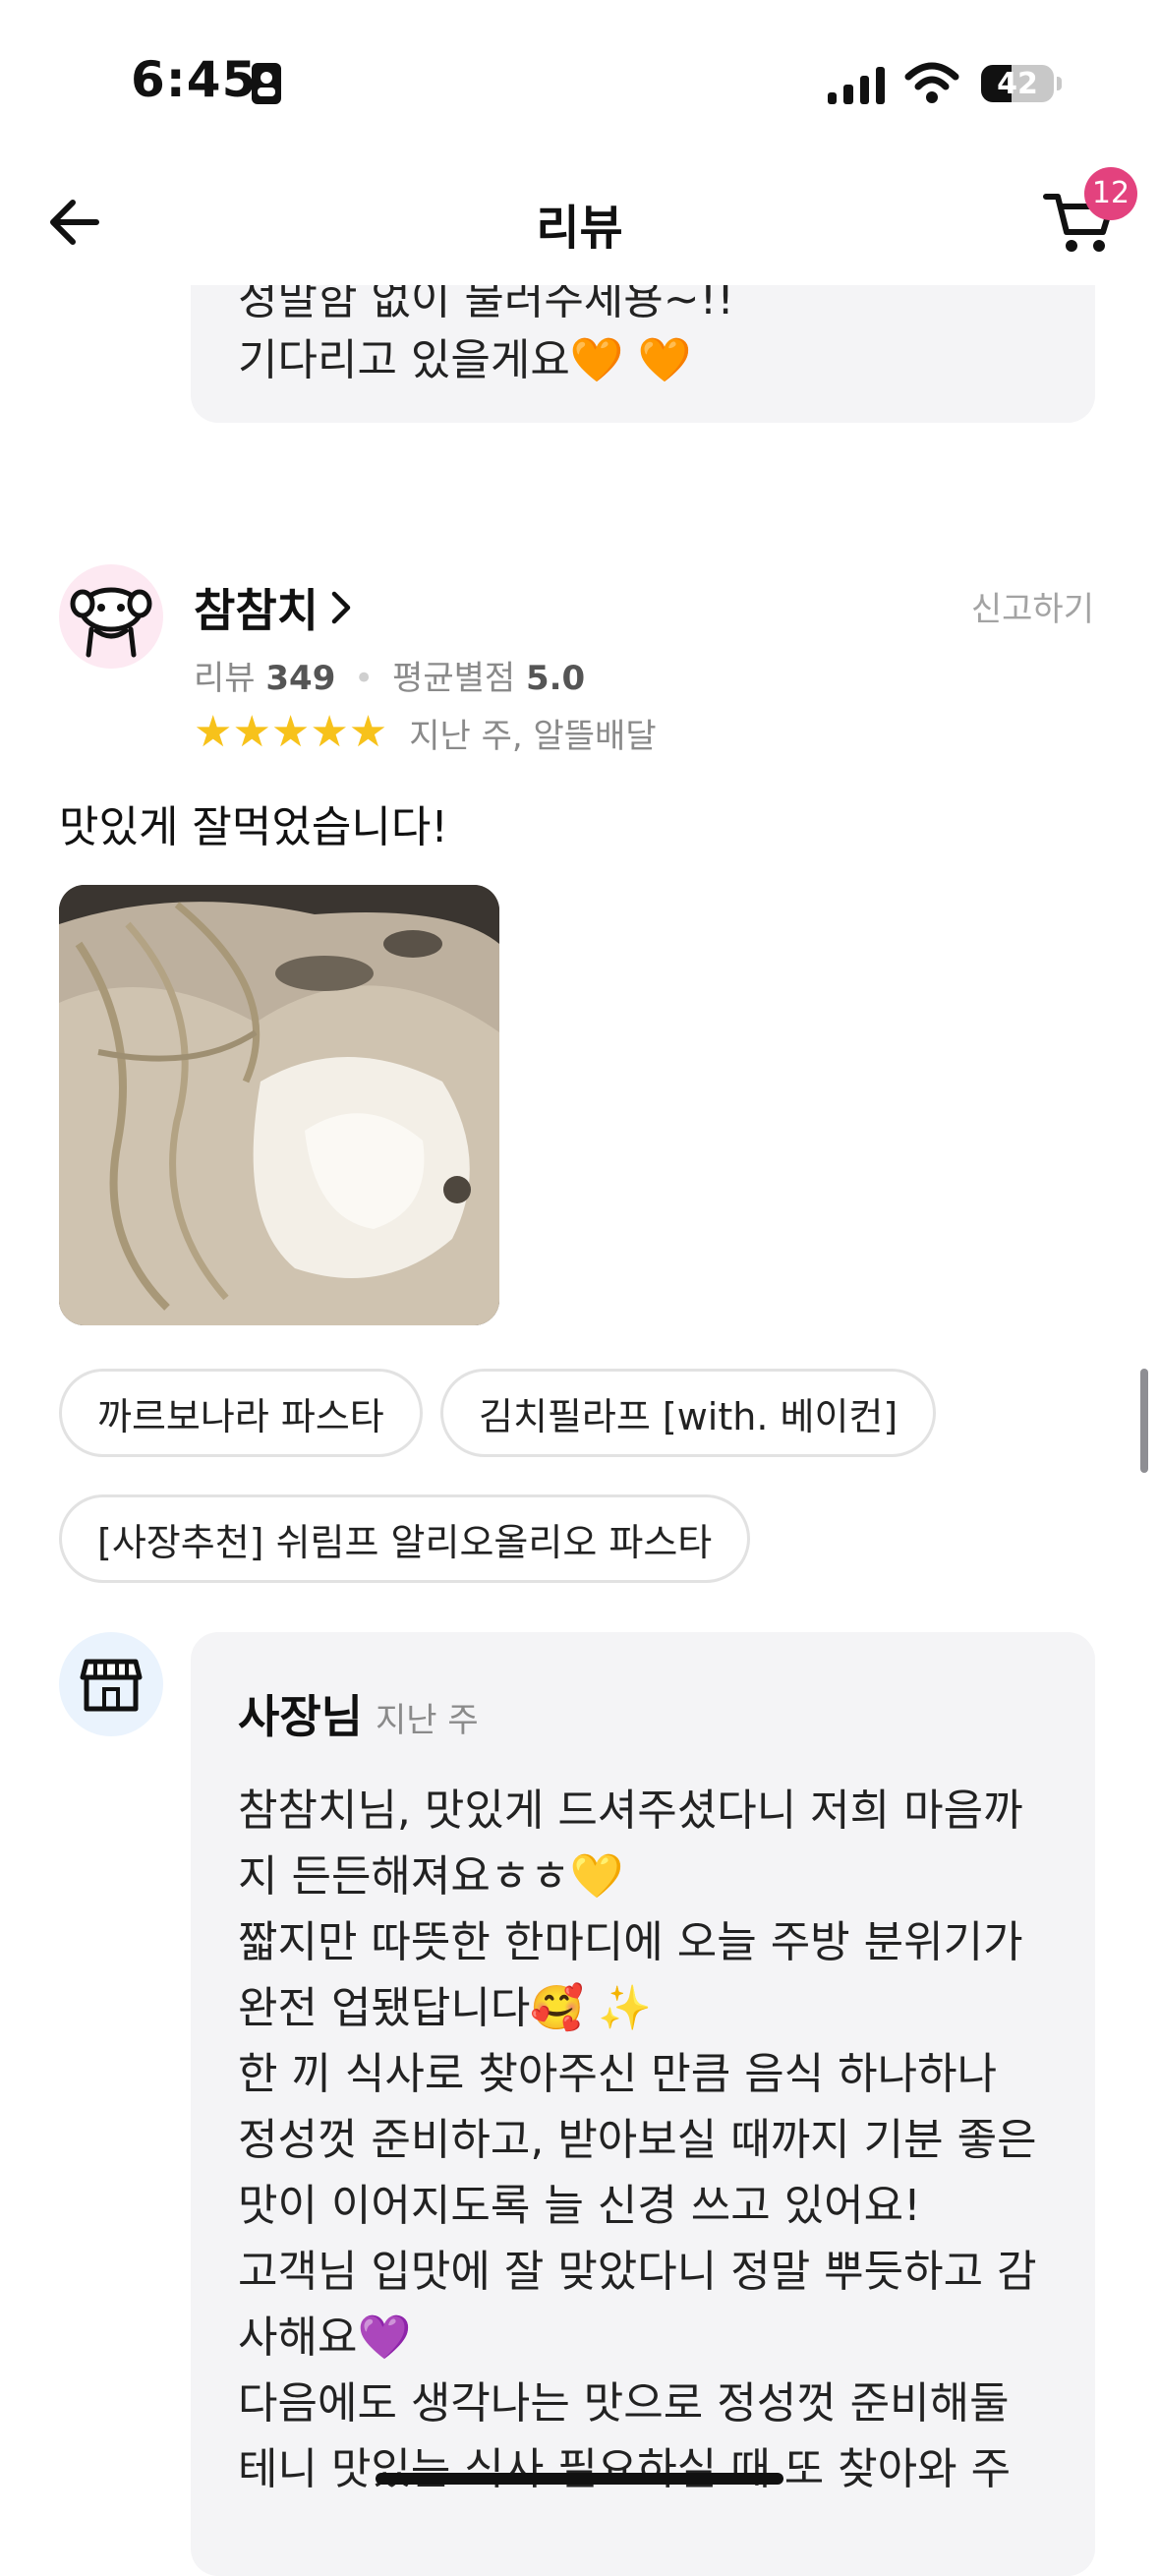  What do you see at coordinates (291, 732) in the screenshot?
I see `star-icon: ★★★★★` at bounding box center [291, 732].